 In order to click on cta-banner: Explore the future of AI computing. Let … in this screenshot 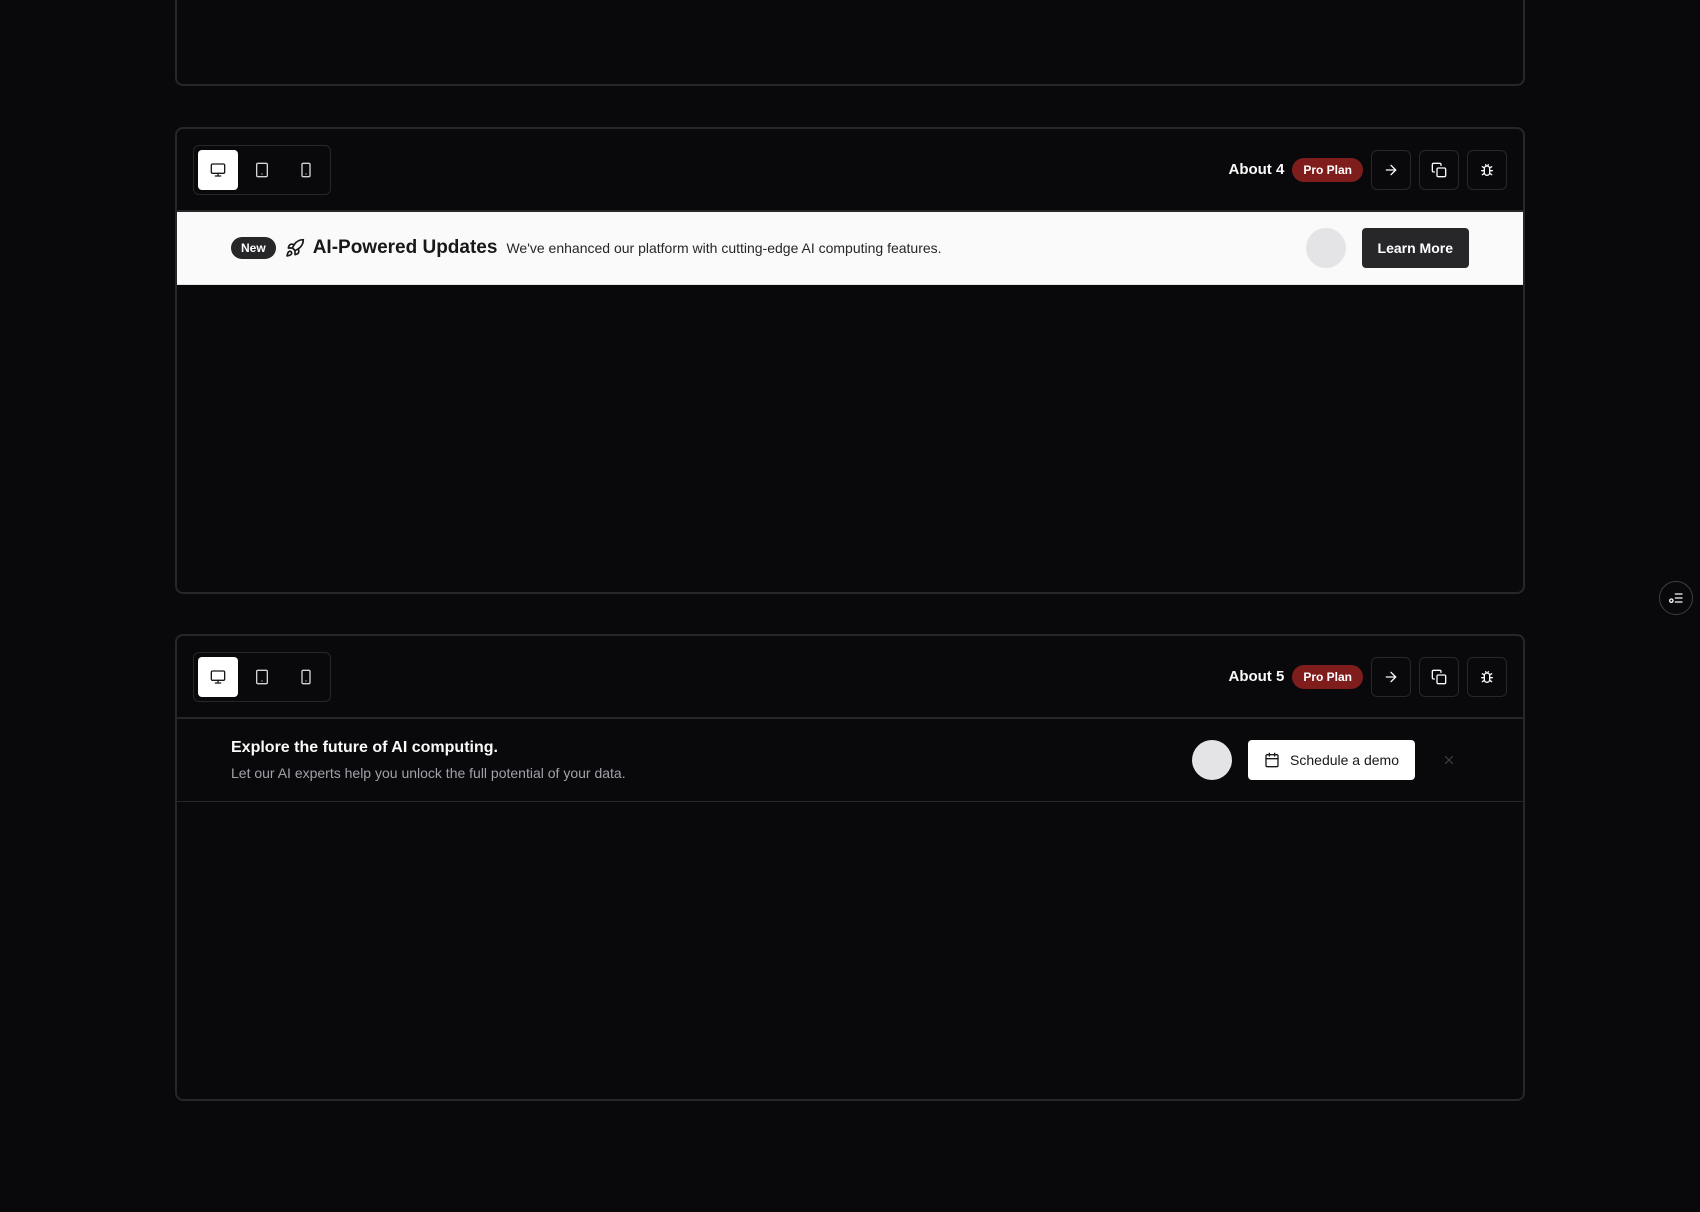, I will do `click(850, 760)`.